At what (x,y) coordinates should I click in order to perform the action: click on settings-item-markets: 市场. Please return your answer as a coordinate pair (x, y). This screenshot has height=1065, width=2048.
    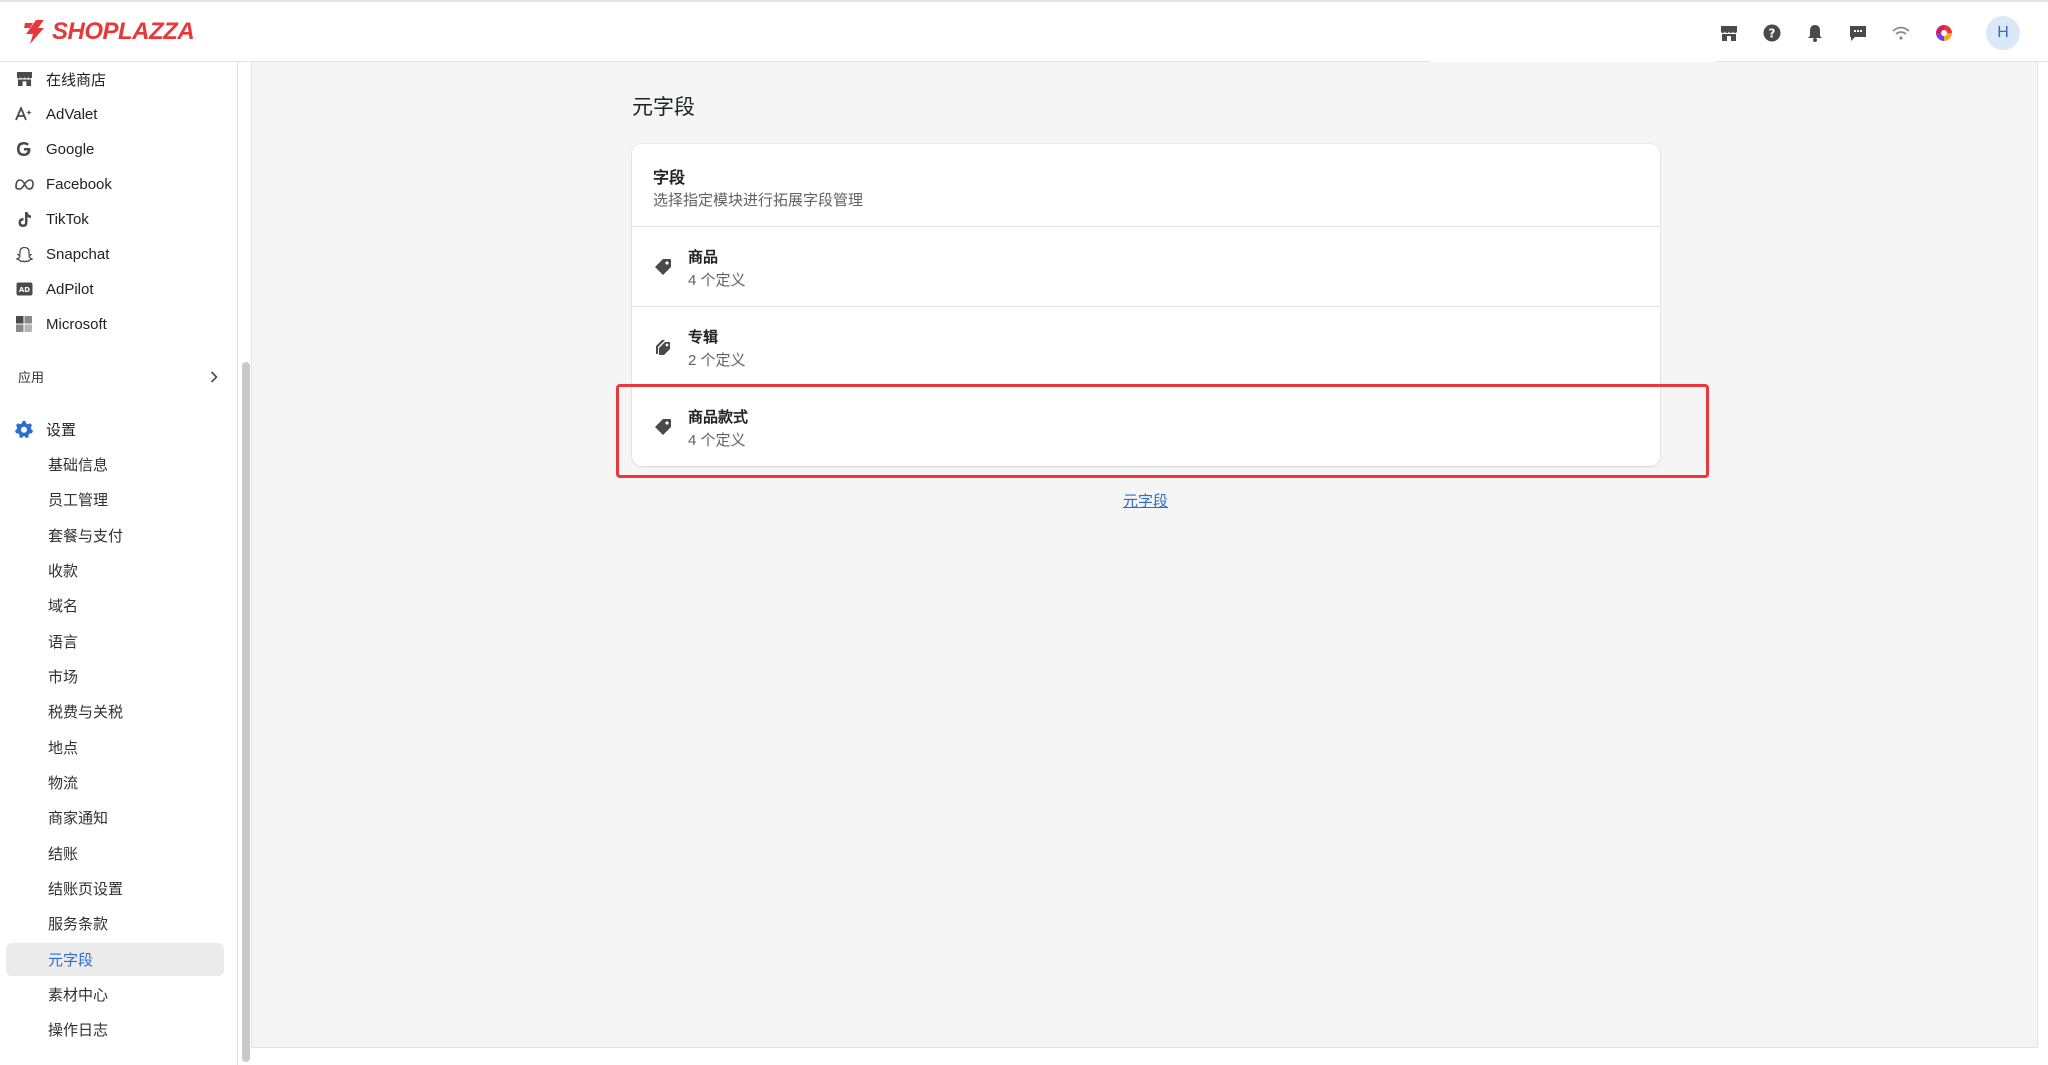
    Looking at the image, I should click on (63, 676).